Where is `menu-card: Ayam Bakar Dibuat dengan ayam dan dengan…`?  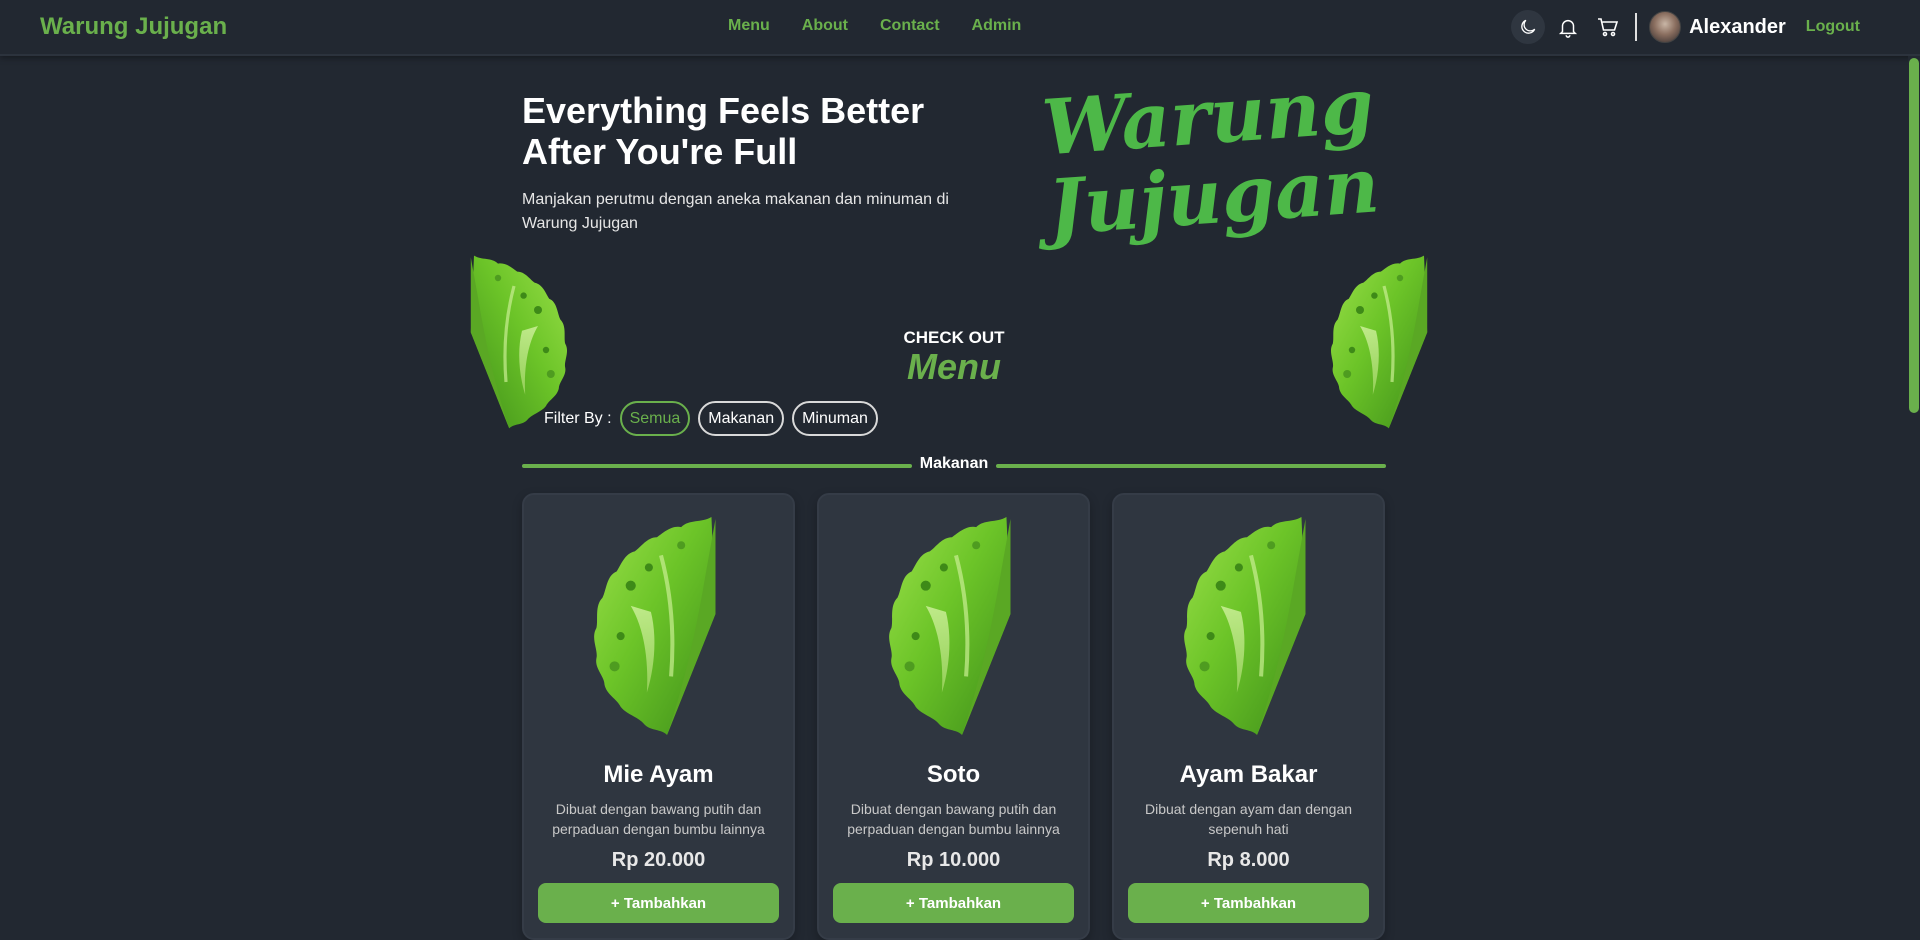 menu-card: Ayam Bakar Dibuat dengan ayam dan dengan… is located at coordinates (1248, 716).